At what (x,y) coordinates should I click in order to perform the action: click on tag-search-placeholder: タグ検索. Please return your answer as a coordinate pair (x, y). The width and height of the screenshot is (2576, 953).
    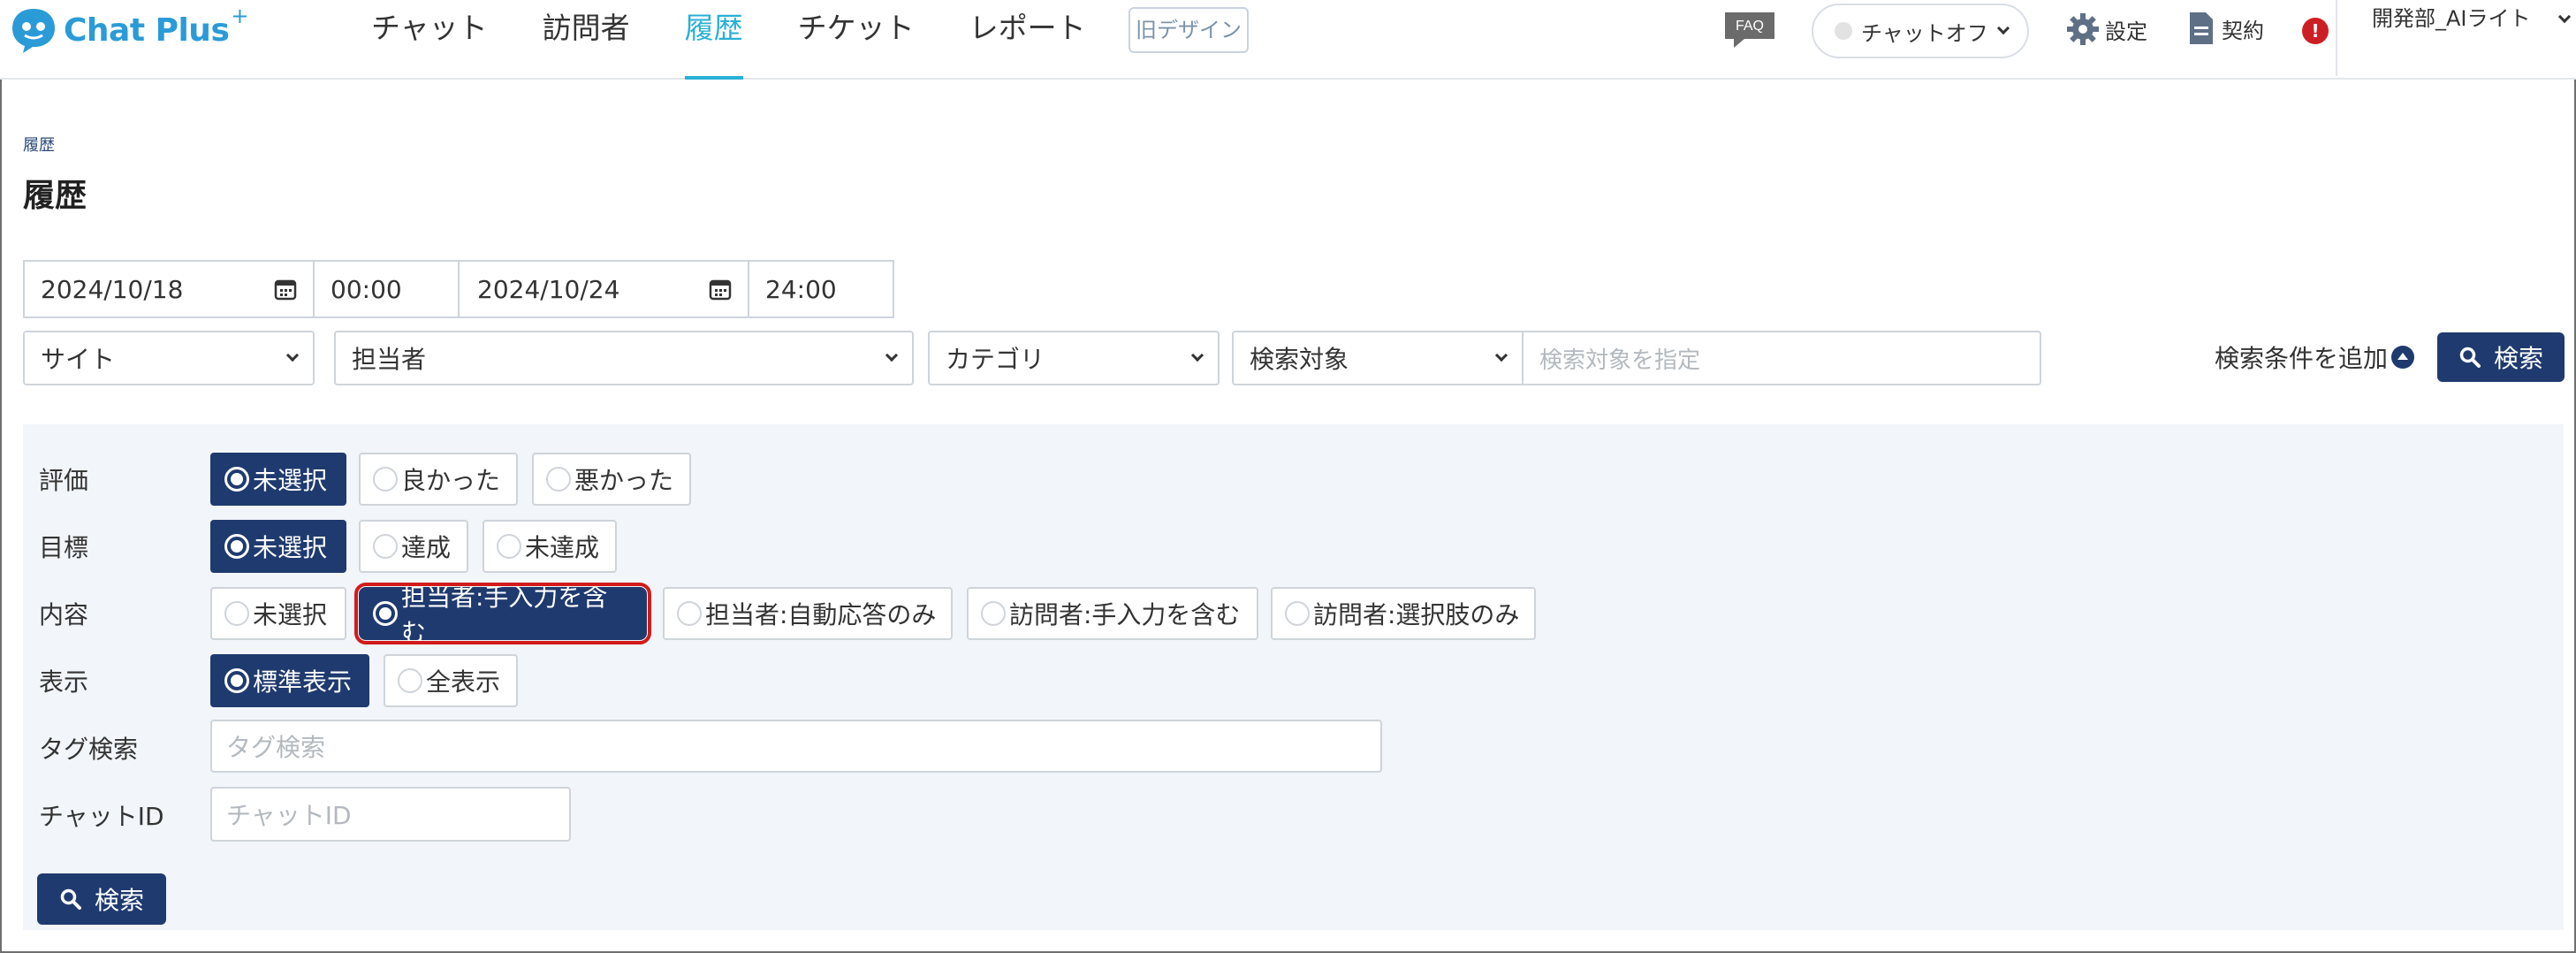
    Looking at the image, I should click on (276, 748).